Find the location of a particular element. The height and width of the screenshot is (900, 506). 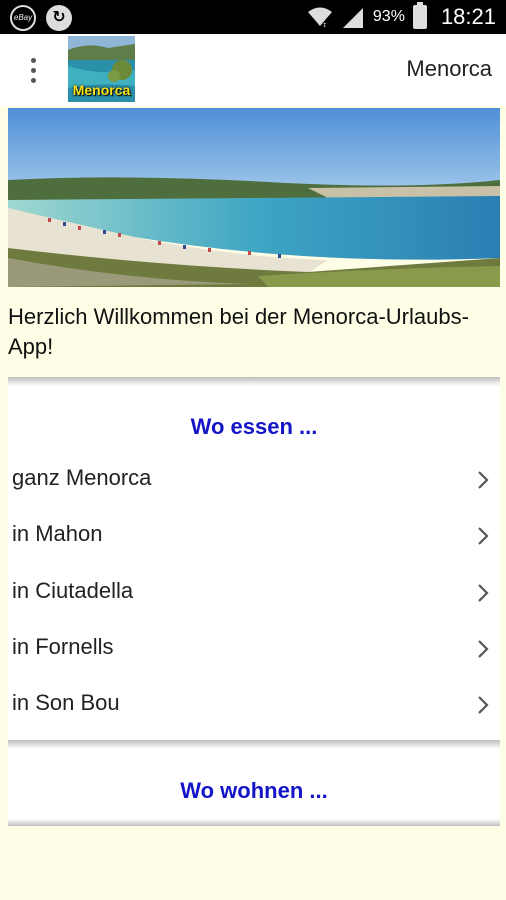

wifi-icon: ↕ is located at coordinates (319, 17).